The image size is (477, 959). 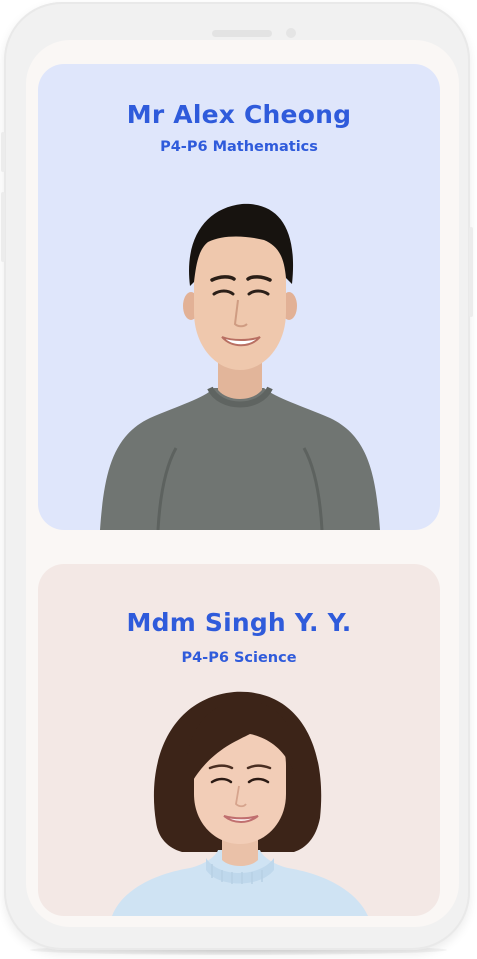 I want to click on teacher-subject: P4-P6 Mathematics, so click(x=239, y=147).